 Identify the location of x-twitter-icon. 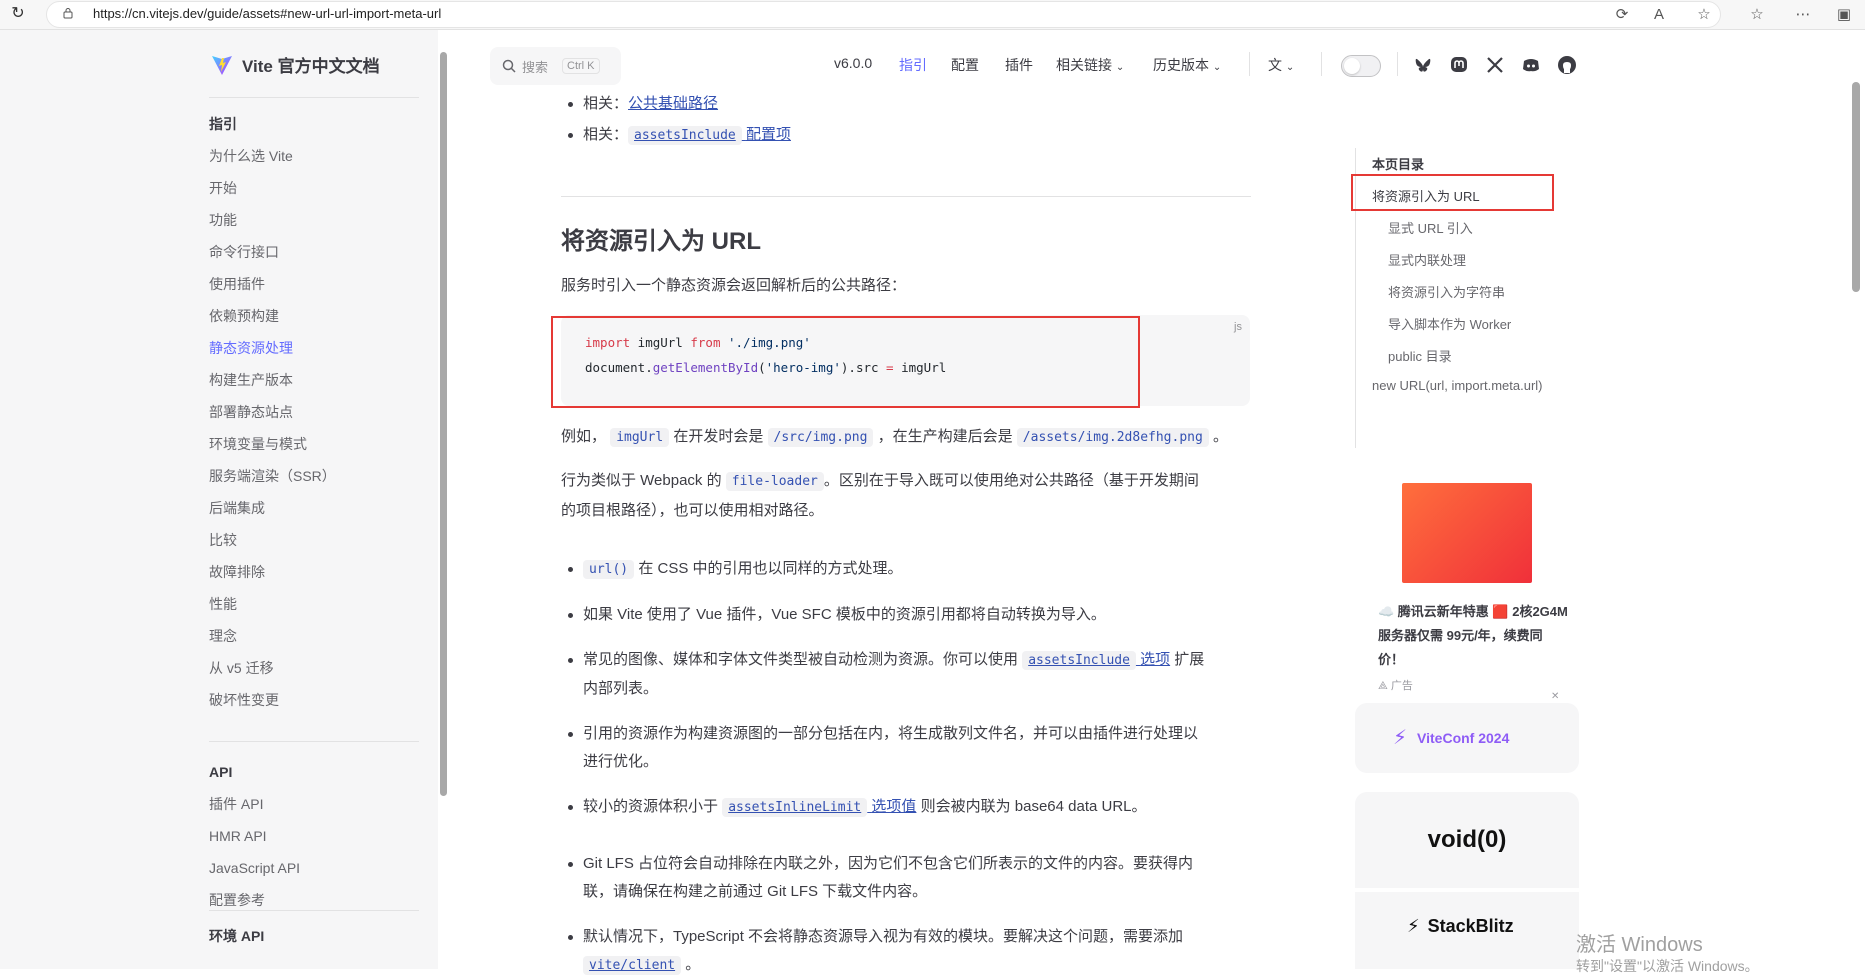
(1495, 65).